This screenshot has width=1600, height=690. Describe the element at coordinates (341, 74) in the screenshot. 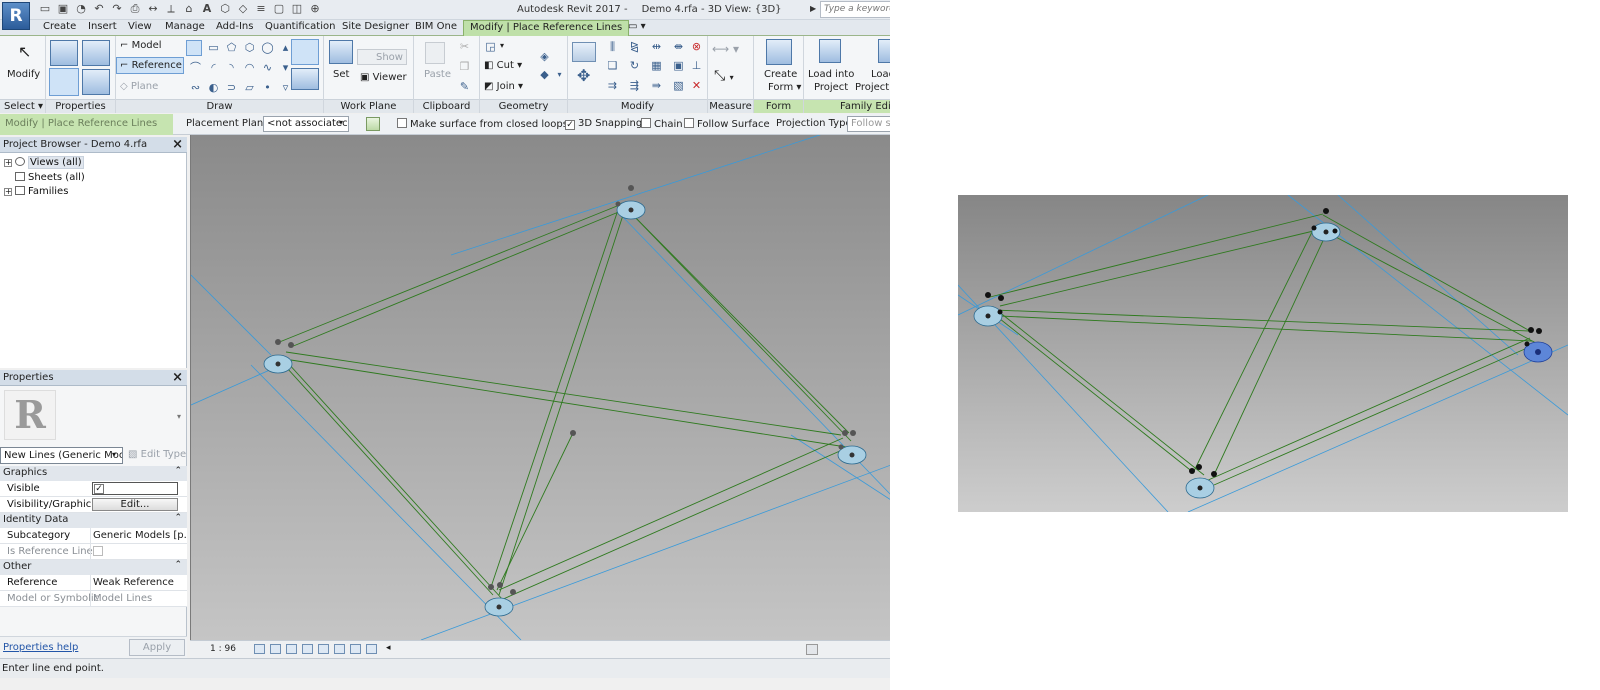

I see `set-button: Set` at that location.